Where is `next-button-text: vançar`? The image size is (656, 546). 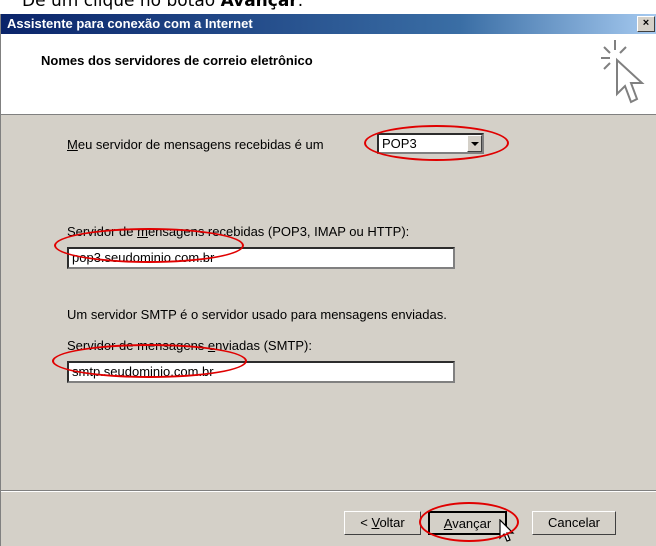 next-button-text: vançar is located at coordinates (472, 523).